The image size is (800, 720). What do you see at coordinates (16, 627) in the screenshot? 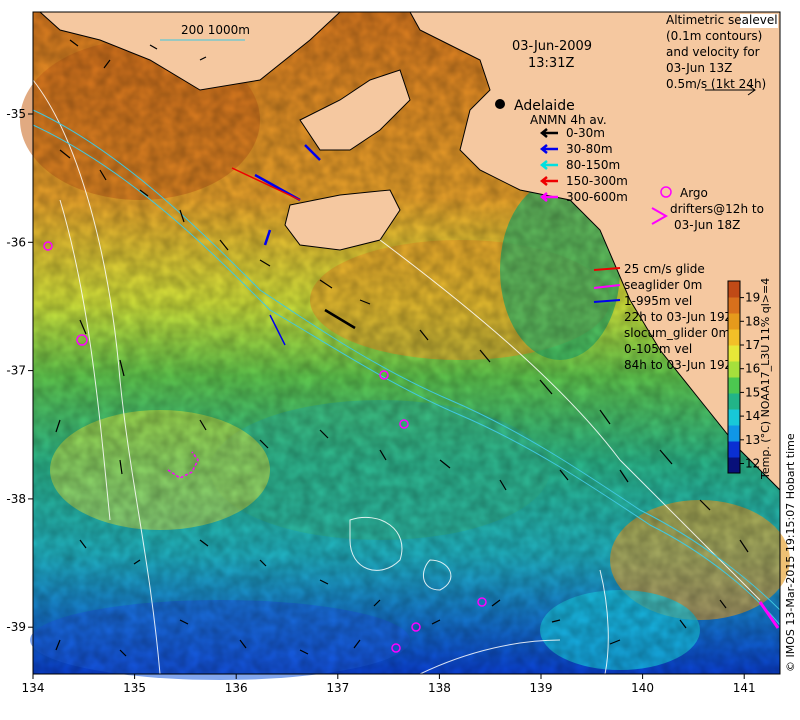
I see `y-tick-label: -39` at bounding box center [16, 627].